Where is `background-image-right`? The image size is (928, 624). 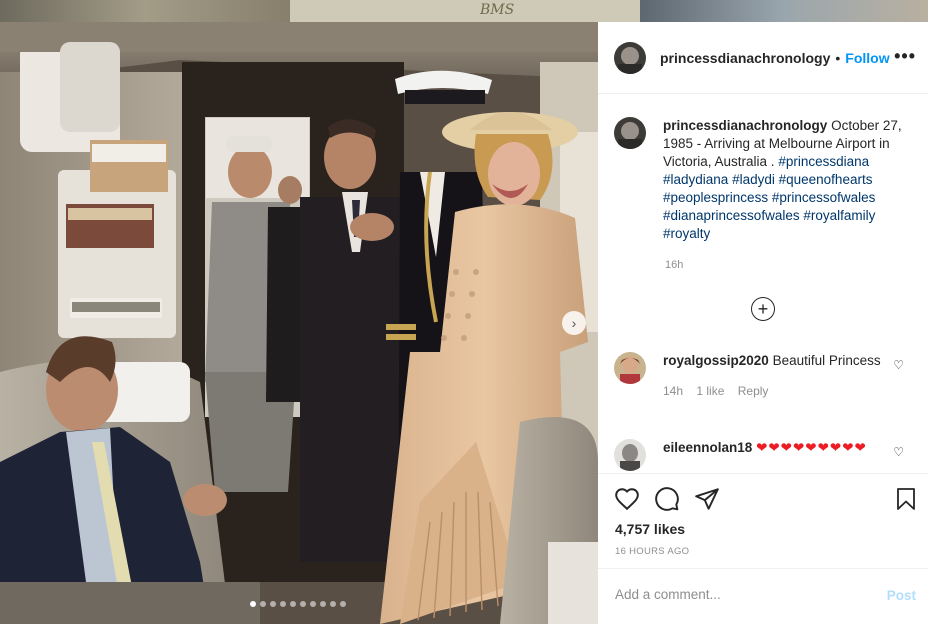 background-image-right is located at coordinates (784, 11).